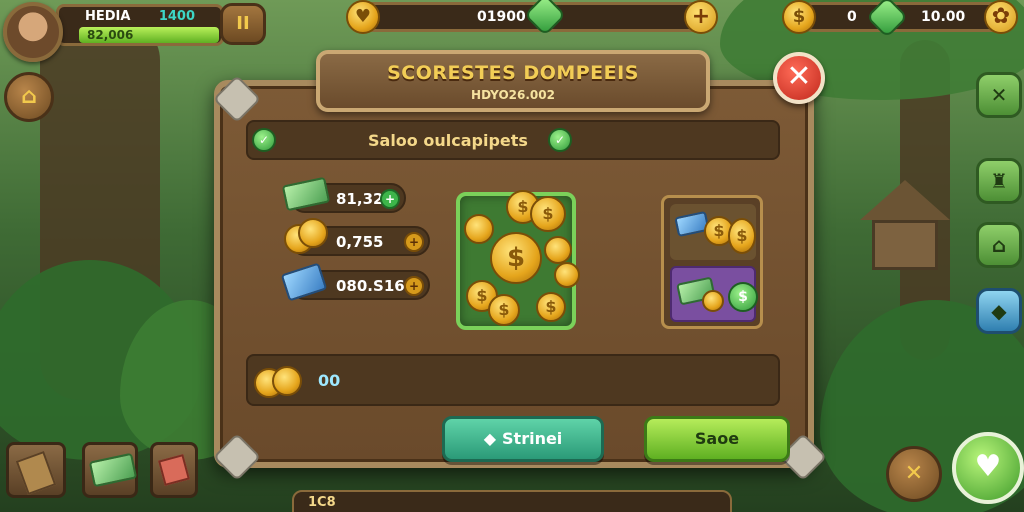  Describe the element at coordinates (149, 35) in the screenshot. I see `player-xp-bar: 82,006` at that location.